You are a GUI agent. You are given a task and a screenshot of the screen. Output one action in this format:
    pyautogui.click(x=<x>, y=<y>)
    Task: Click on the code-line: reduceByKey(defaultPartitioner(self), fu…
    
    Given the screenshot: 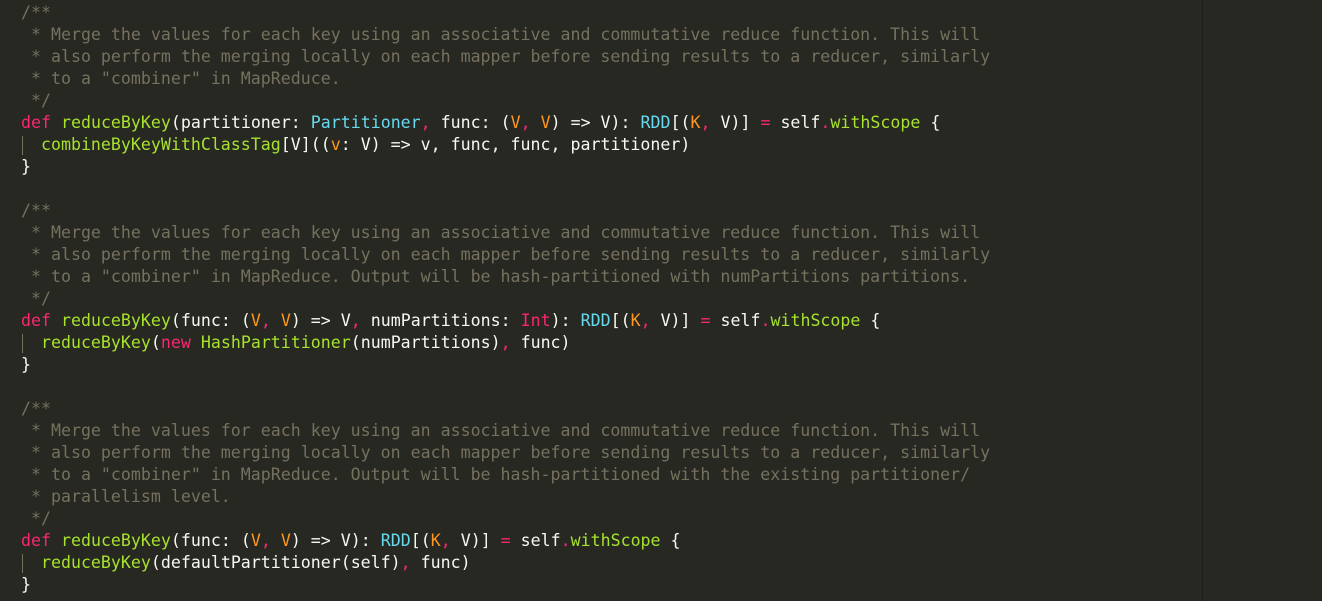 What is the action you would take?
    pyautogui.click(x=606, y=563)
    